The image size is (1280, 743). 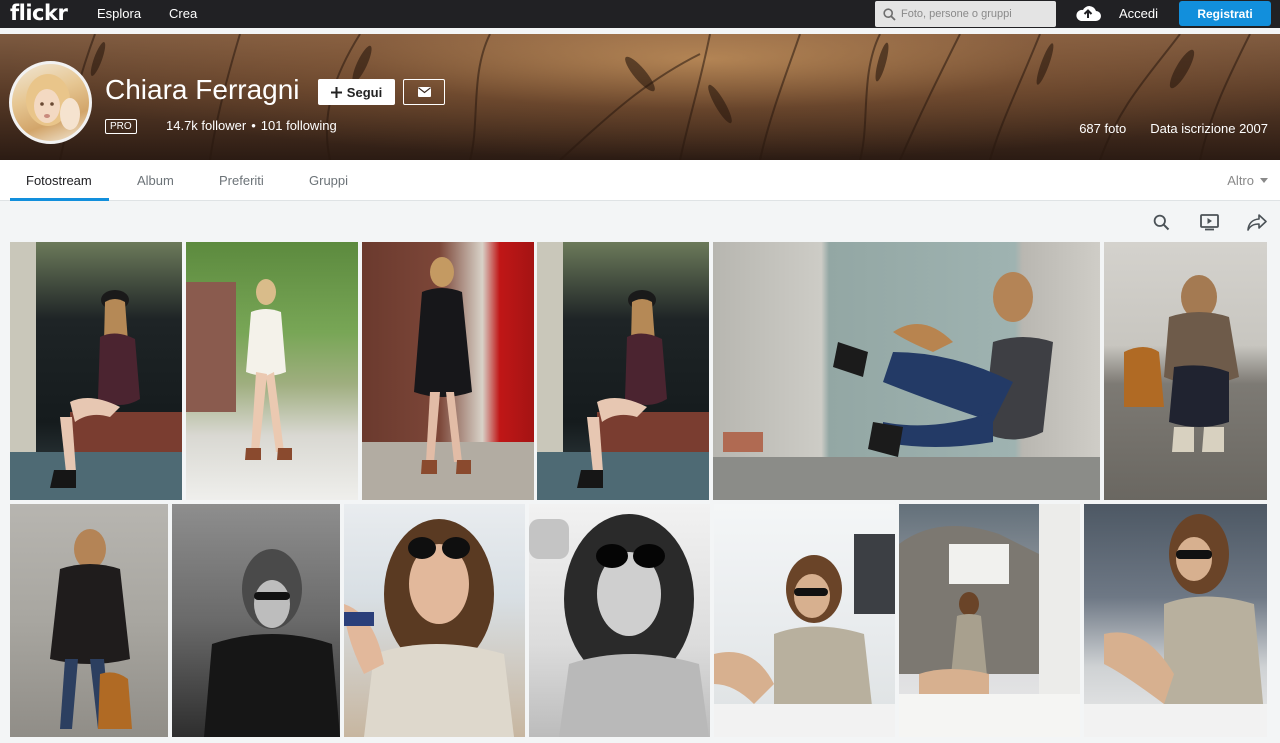 What do you see at coordinates (1240, 180) in the screenshot?
I see `more-label: Altro` at bounding box center [1240, 180].